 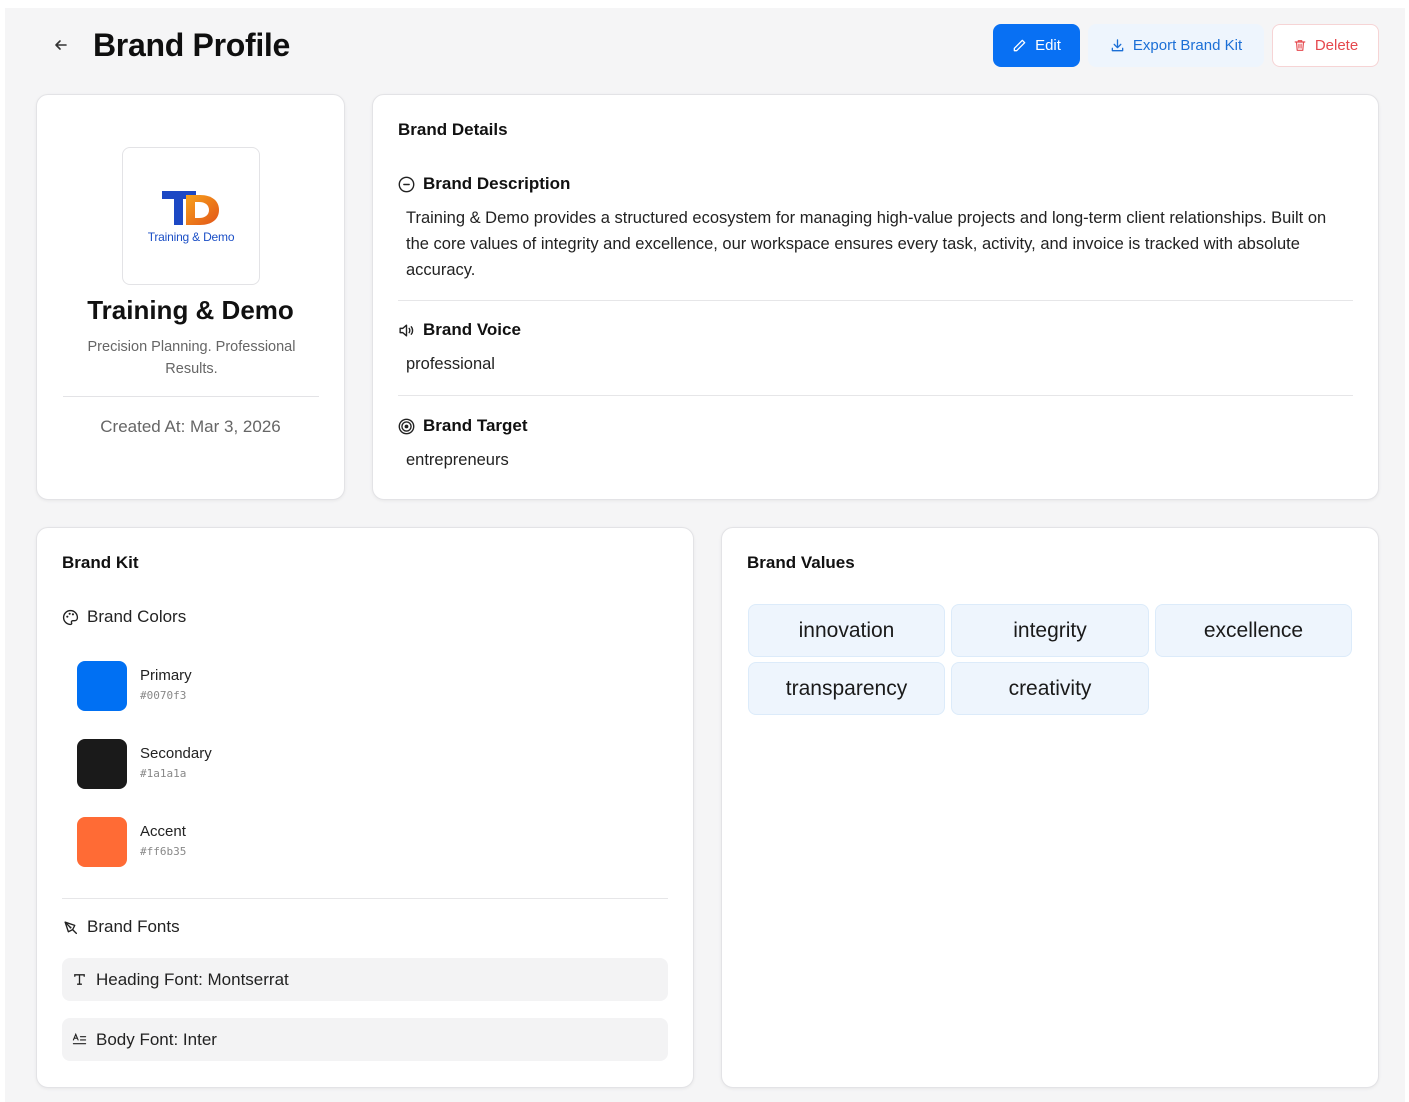 I want to click on created-at: Created At: Mar 3, 2026, so click(x=190, y=426).